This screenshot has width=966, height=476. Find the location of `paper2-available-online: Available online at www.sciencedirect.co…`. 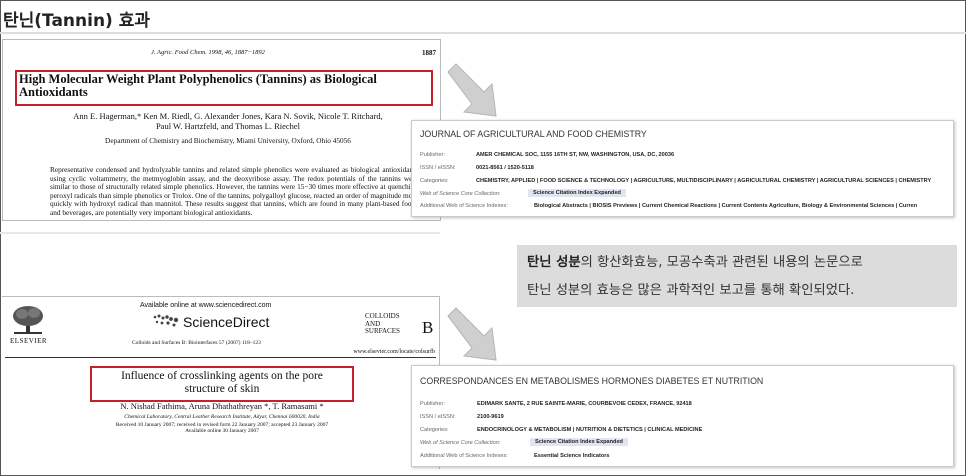

paper2-available-online: Available online at www.sciencedirect.co… is located at coordinates (206, 305).